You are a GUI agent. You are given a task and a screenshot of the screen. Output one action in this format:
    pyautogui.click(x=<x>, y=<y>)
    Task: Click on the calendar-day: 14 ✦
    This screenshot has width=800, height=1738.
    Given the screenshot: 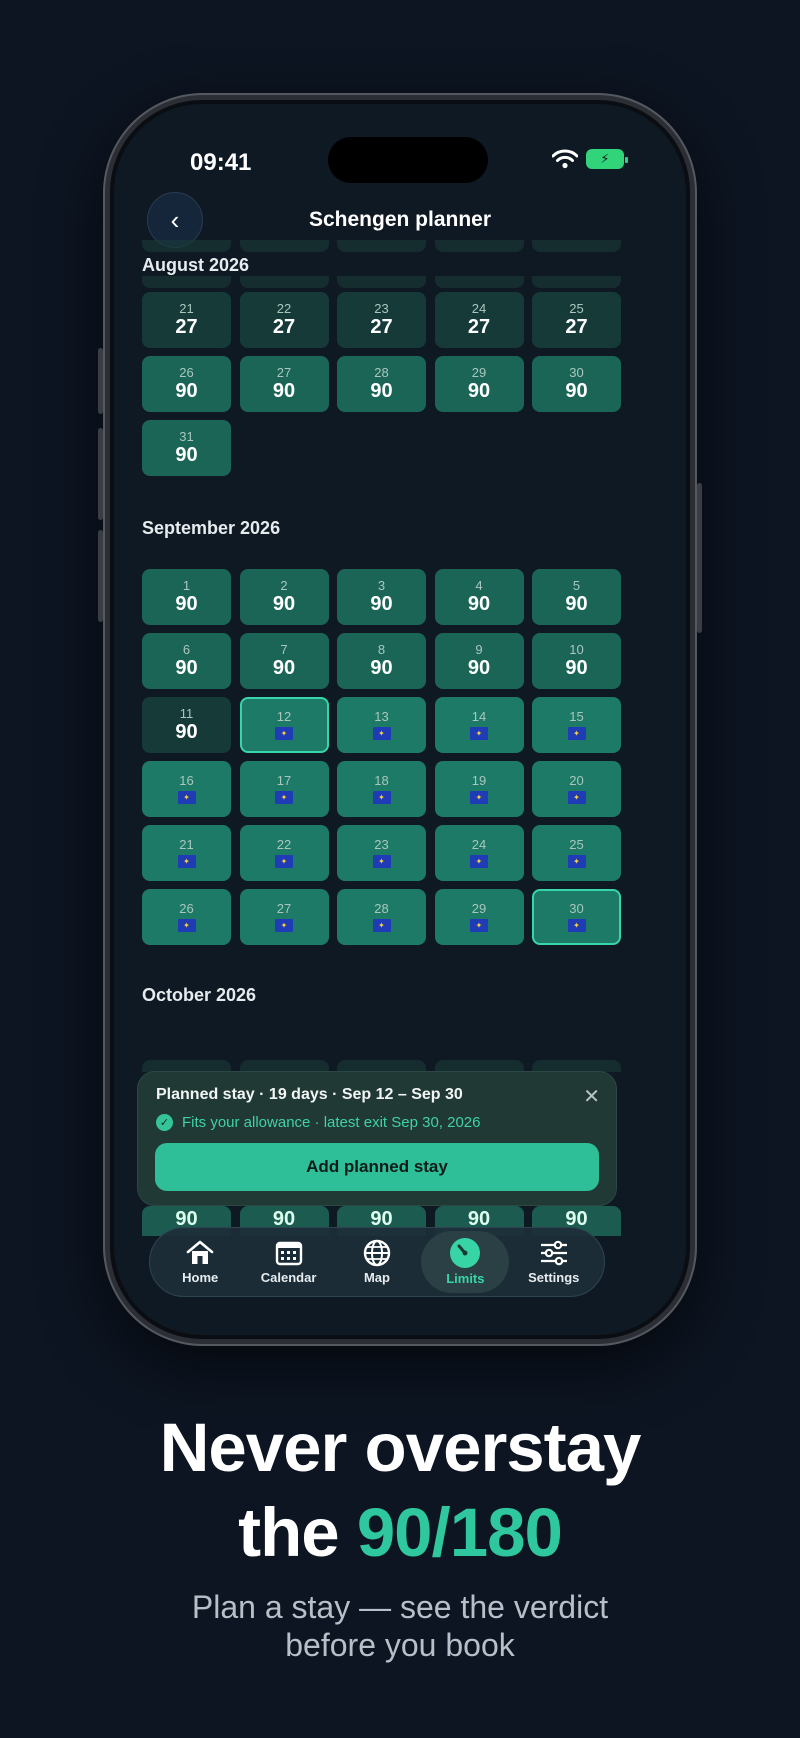 What is the action you would take?
    pyautogui.click(x=479, y=725)
    